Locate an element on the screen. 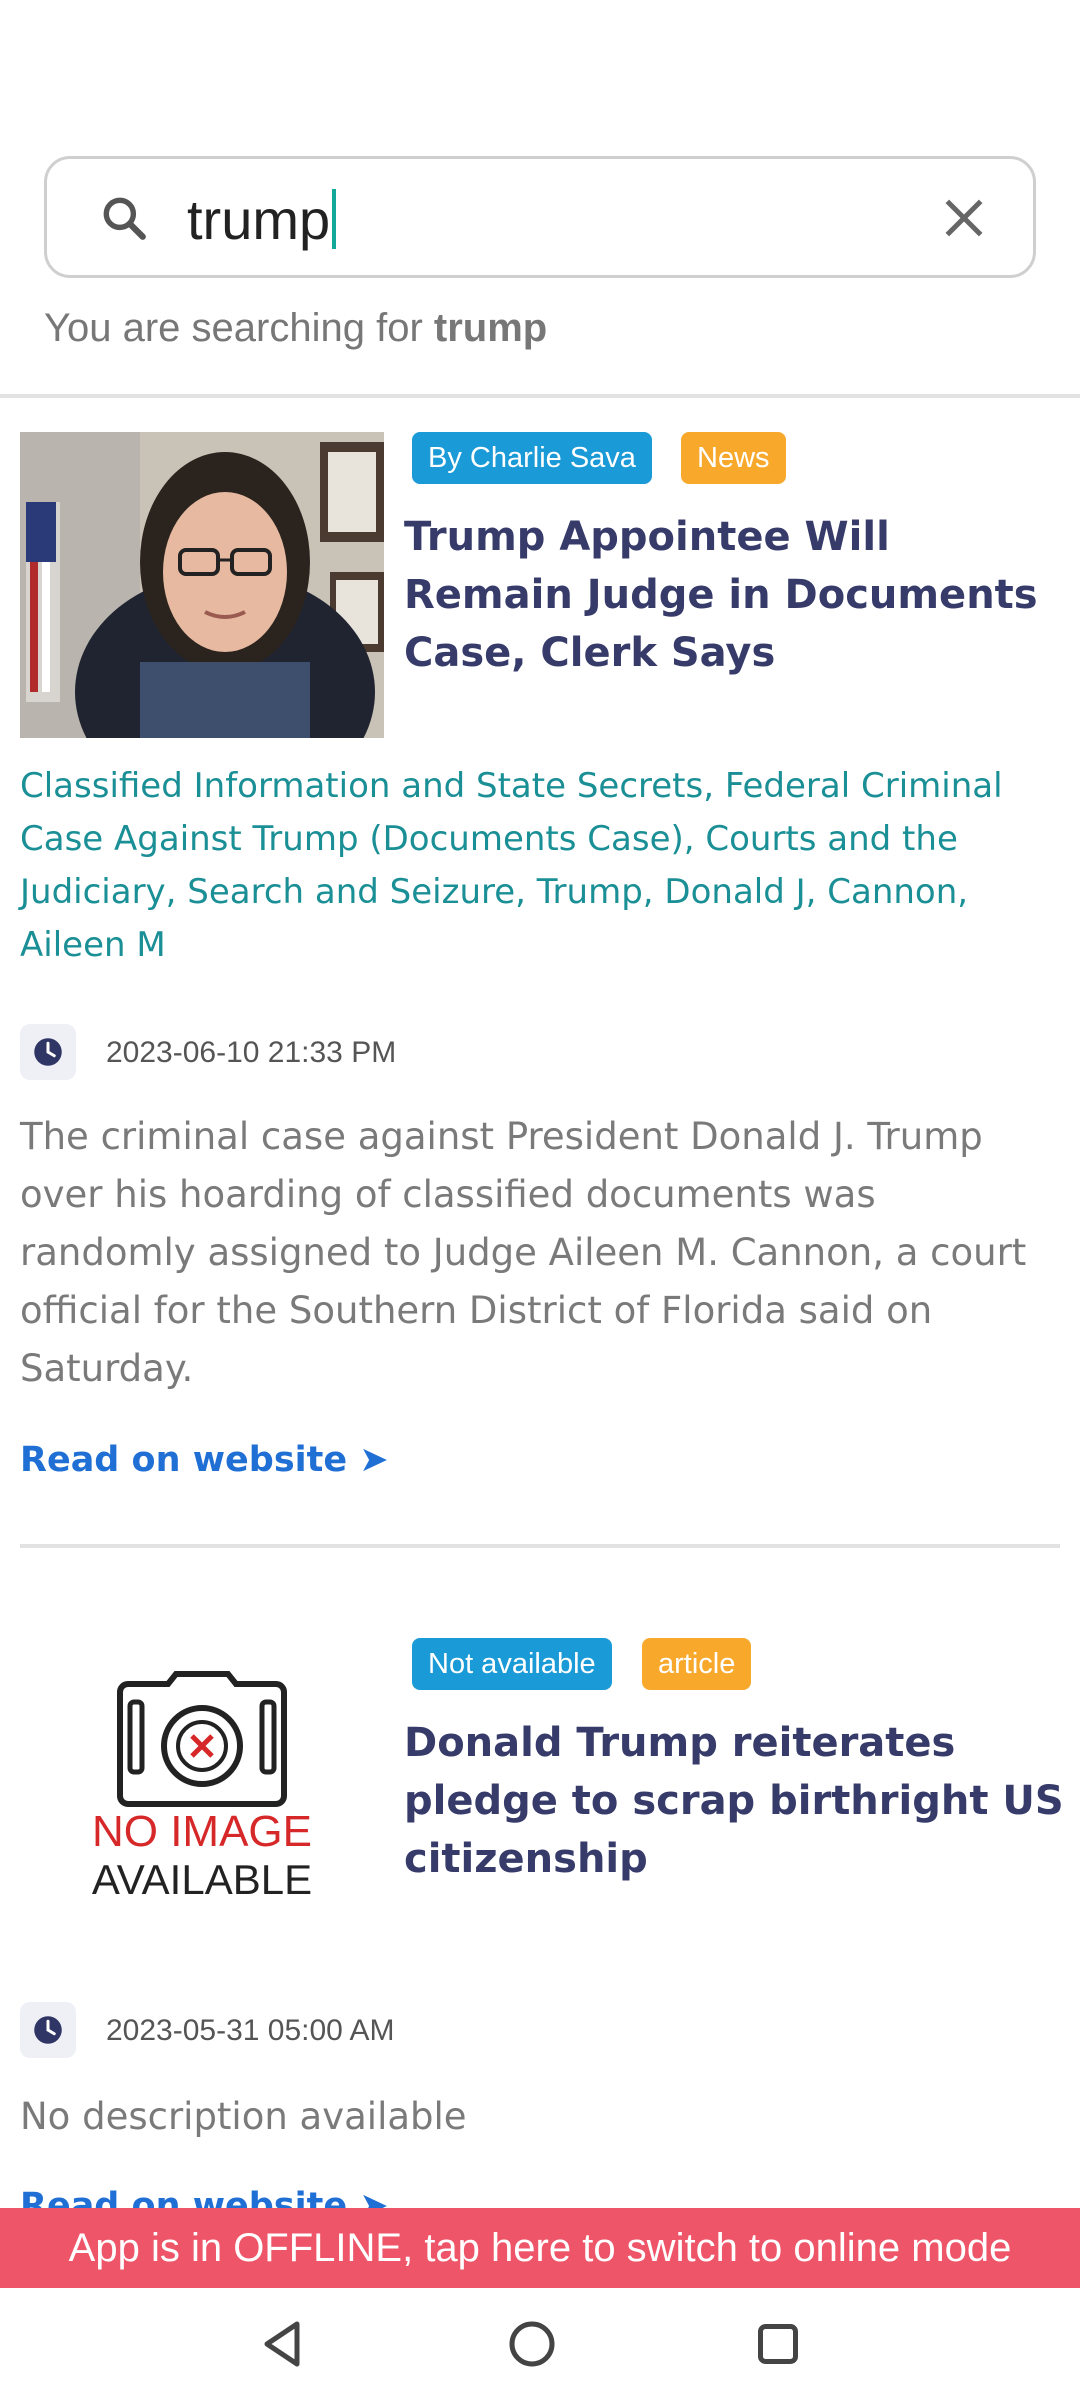 The image size is (1080, 2400). back-icon is located at coordinates (282, 2344).